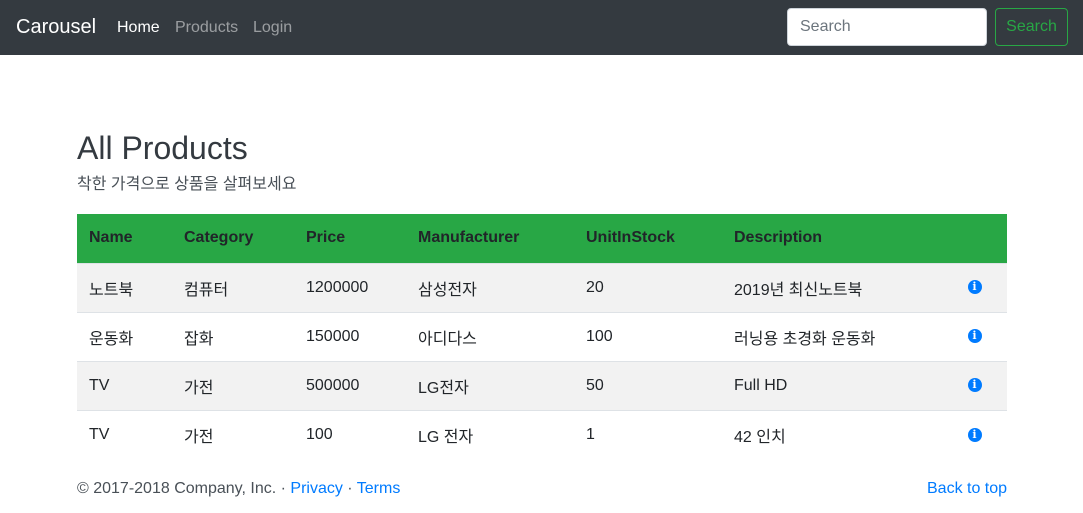 The width and height of the screenshot is (1083, 513). I want to click on cell-price: 500000, so click(350, 385).